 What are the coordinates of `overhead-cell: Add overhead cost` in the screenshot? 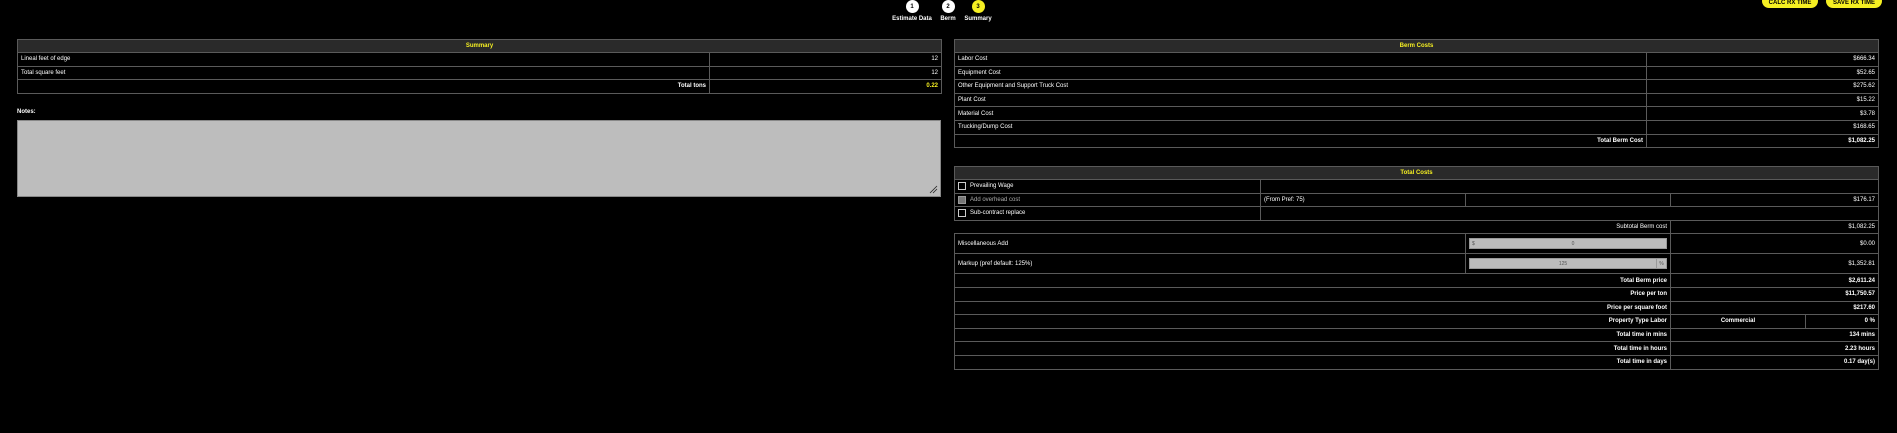 It's located at (1107, 200).